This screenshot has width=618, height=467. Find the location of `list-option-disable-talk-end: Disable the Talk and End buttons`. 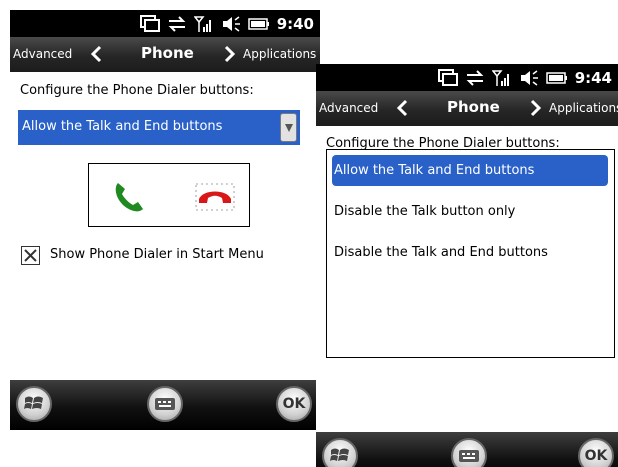

list-option-disable-talk-end: Disable the Talk and End buttons is located at coordinates (470, 252).